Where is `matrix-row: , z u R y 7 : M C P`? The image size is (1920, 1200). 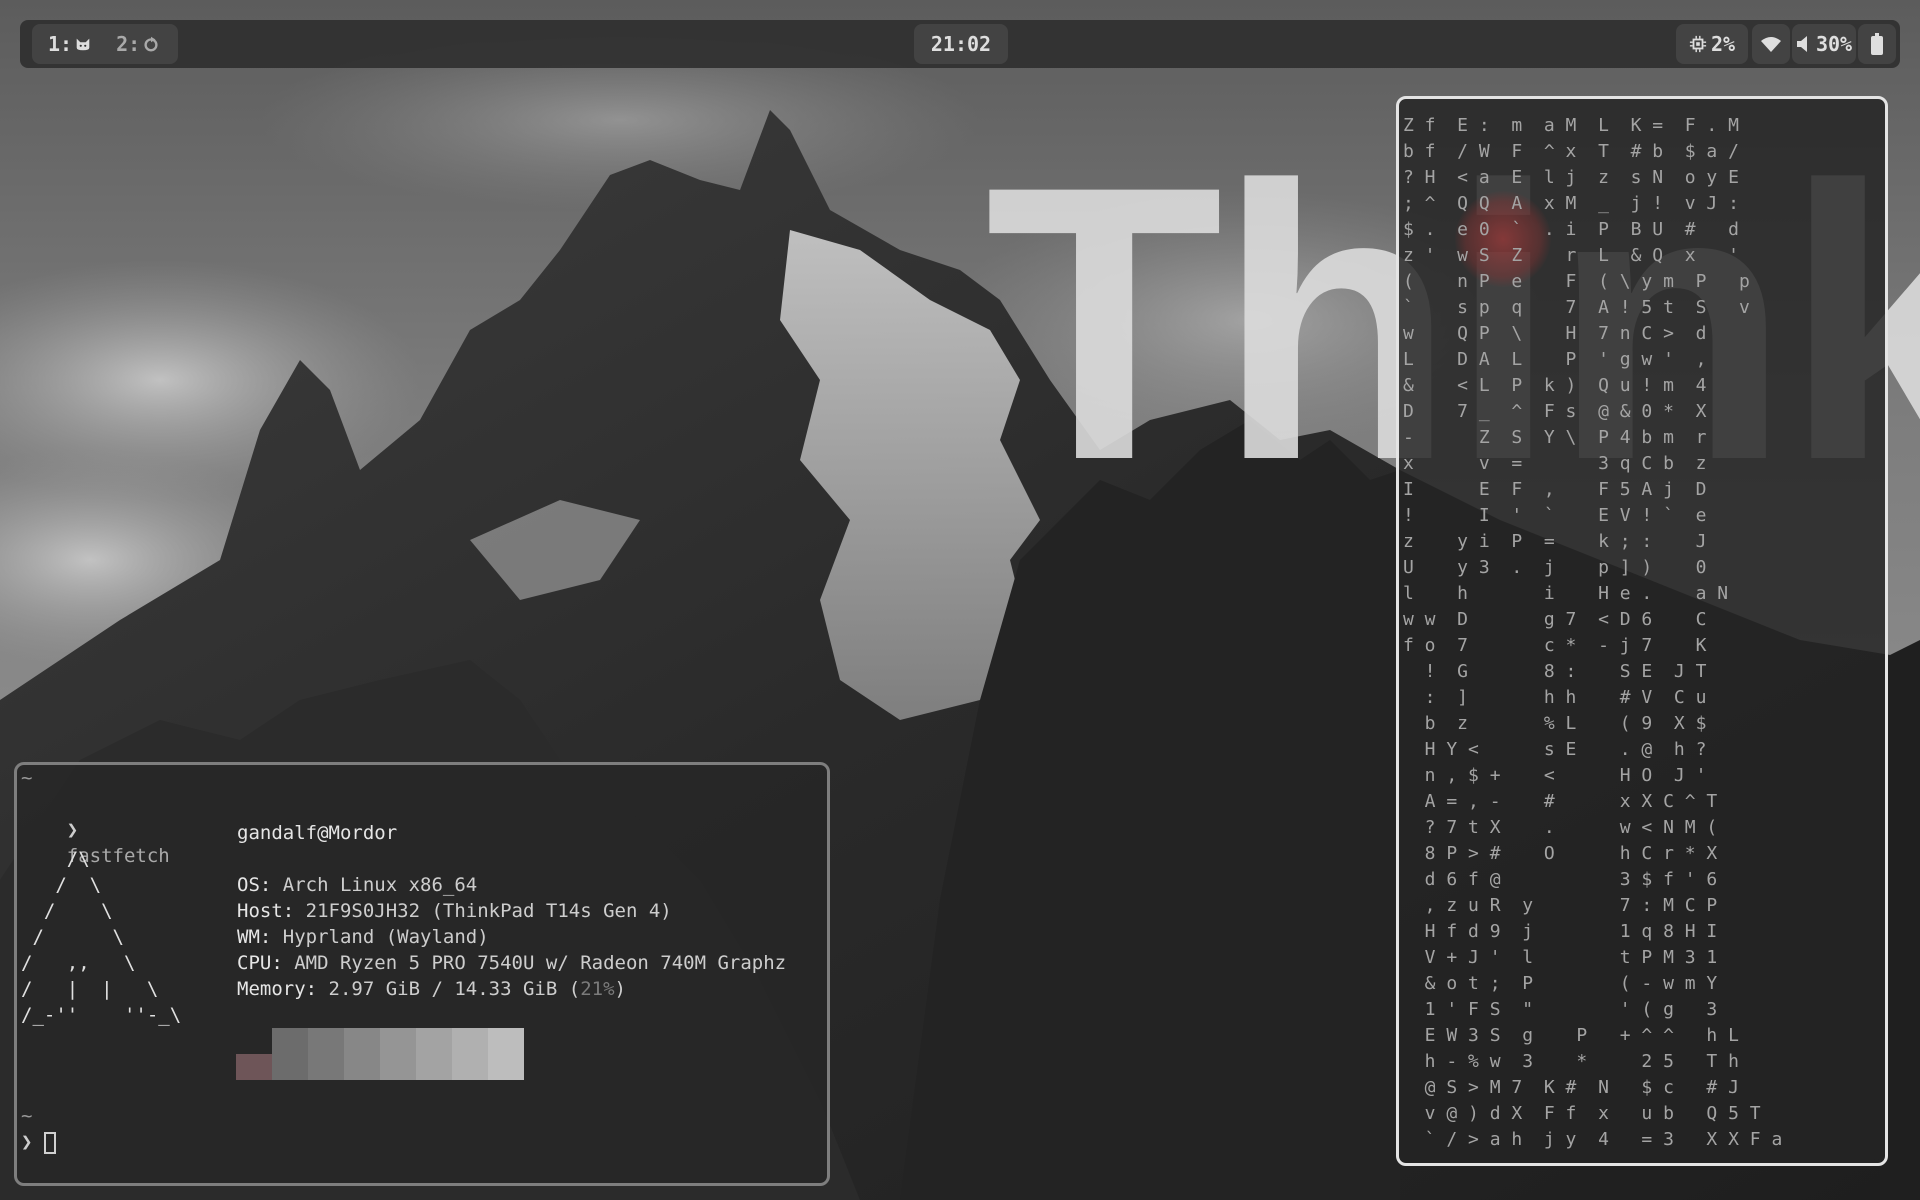 matrix-row: , z u R y 7 : M C P is located at coordinates (1560, 905).